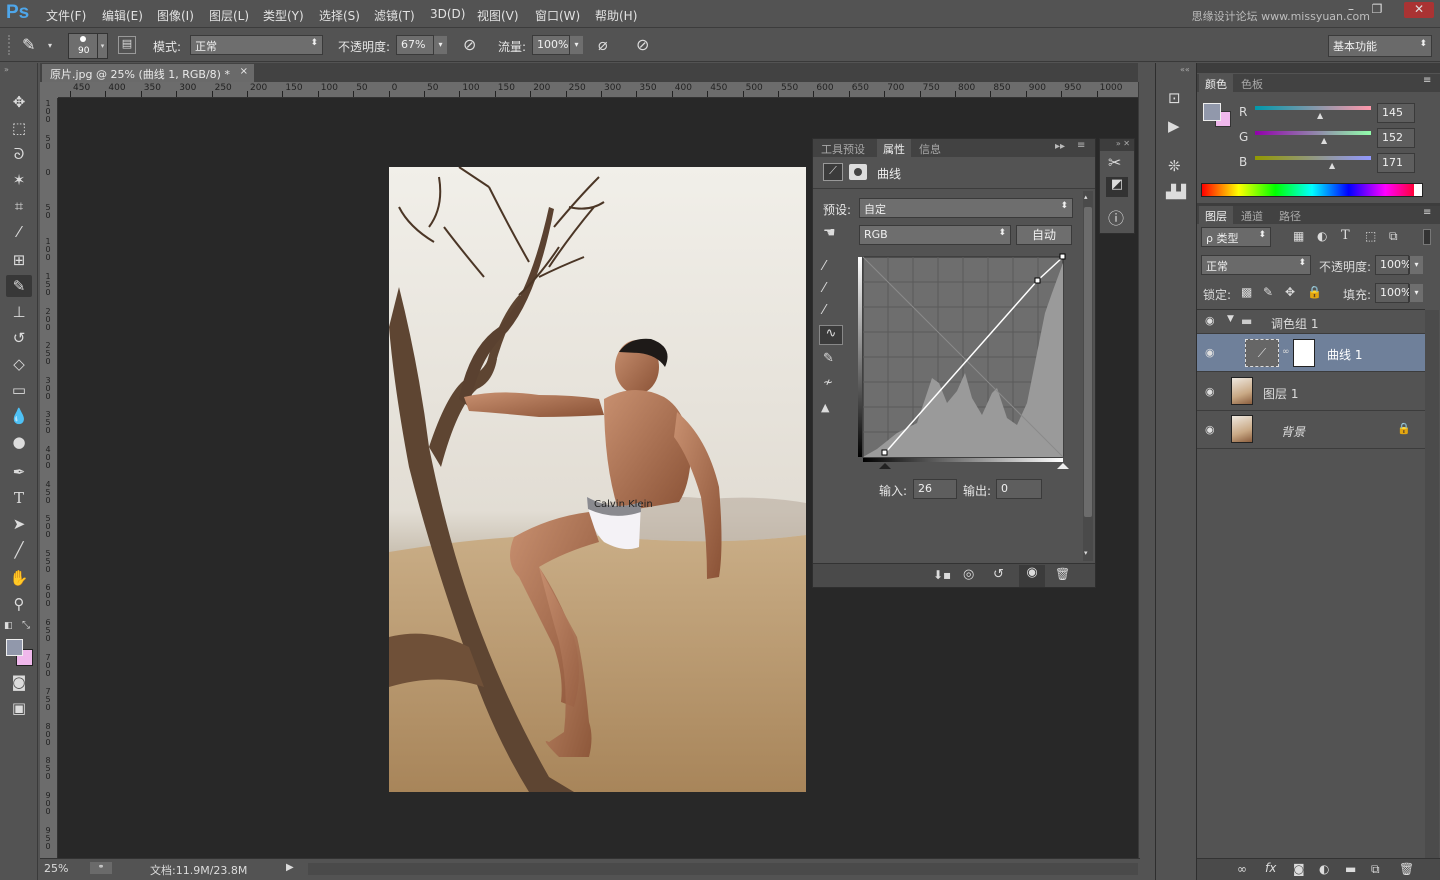 The height and width of the screenshot is (880, 1440). I want to click on actions-play-icon: ▶, so click(1174, 126).